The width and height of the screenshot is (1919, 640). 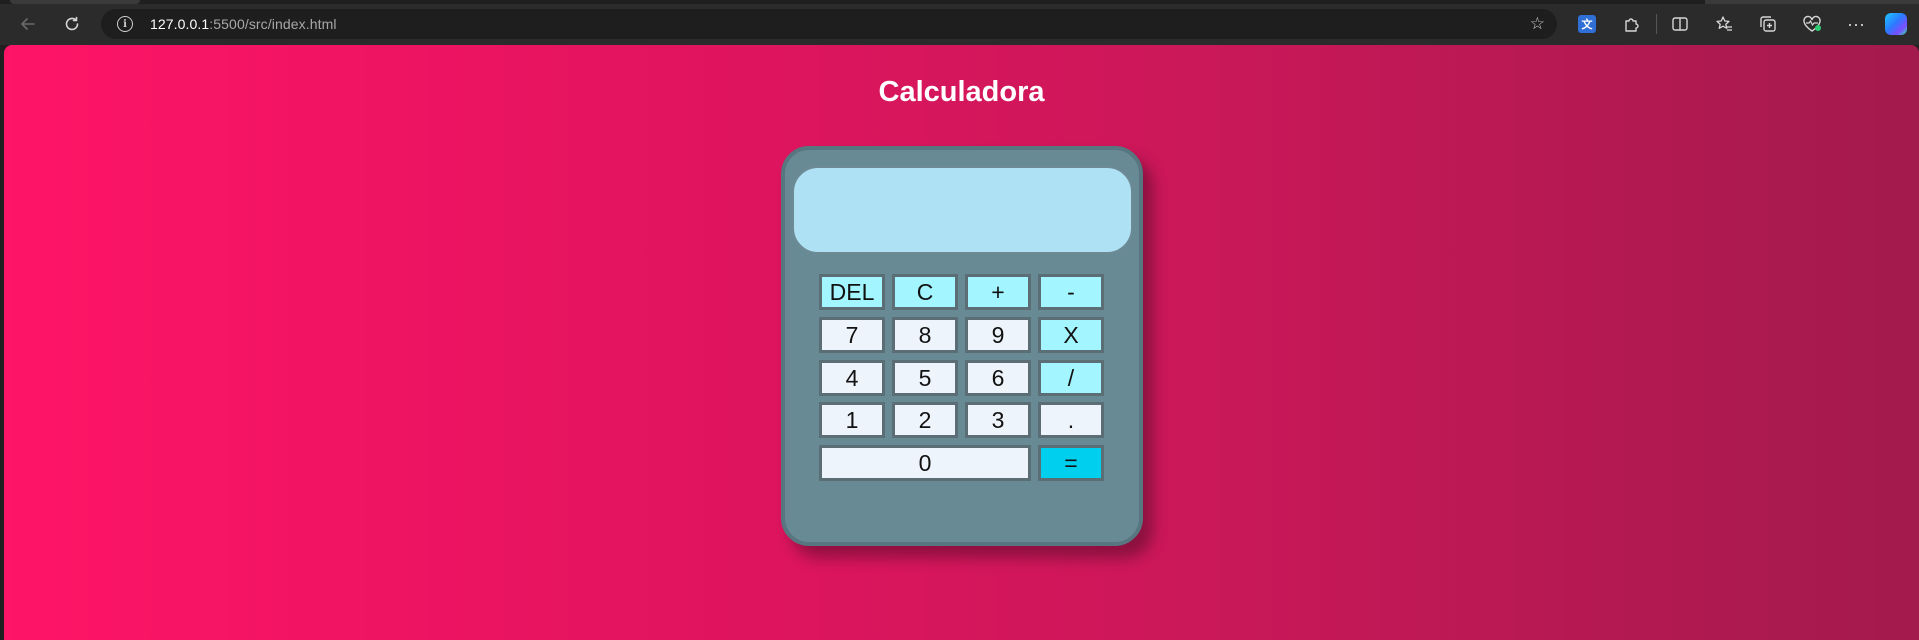 I want to click on site-info-icon: i, so click(x=125, y=24).